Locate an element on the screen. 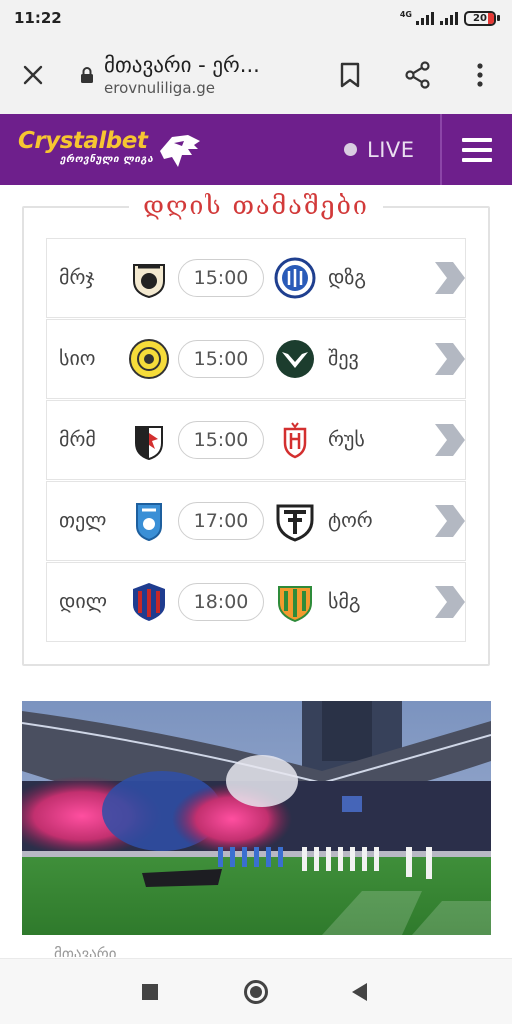 The height and width of the screenshot is (1024, 512). close-tab-button is located at coordinates (33, 75).